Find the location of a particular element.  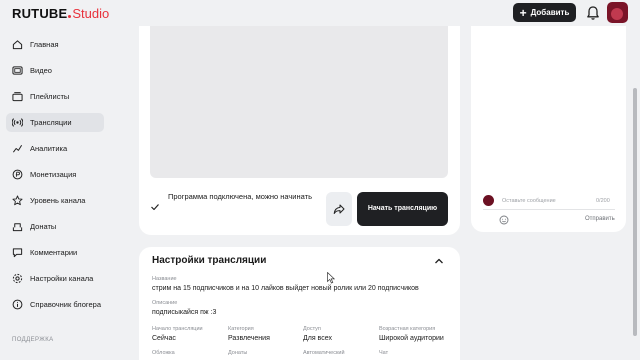

send-button: Отправить is located at coordinates (600, 219).